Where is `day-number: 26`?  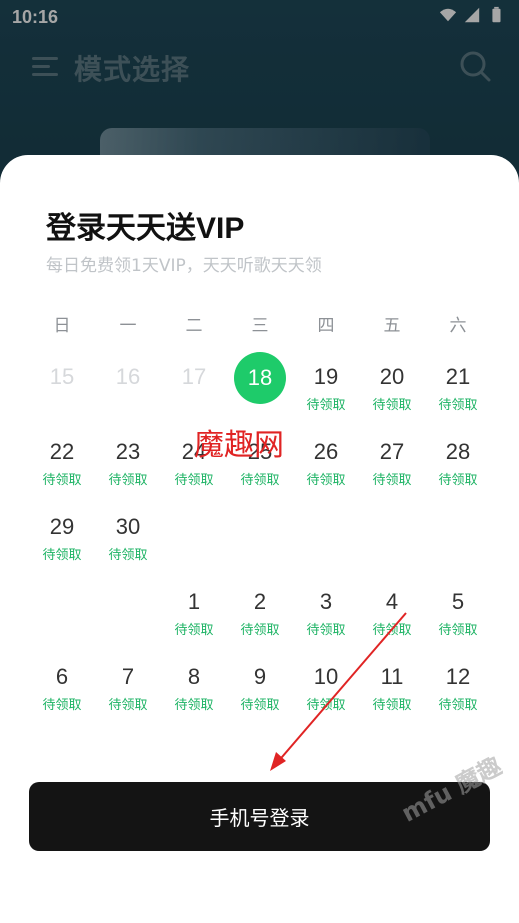
day-number: 26 is located at coordinates (326, 451).